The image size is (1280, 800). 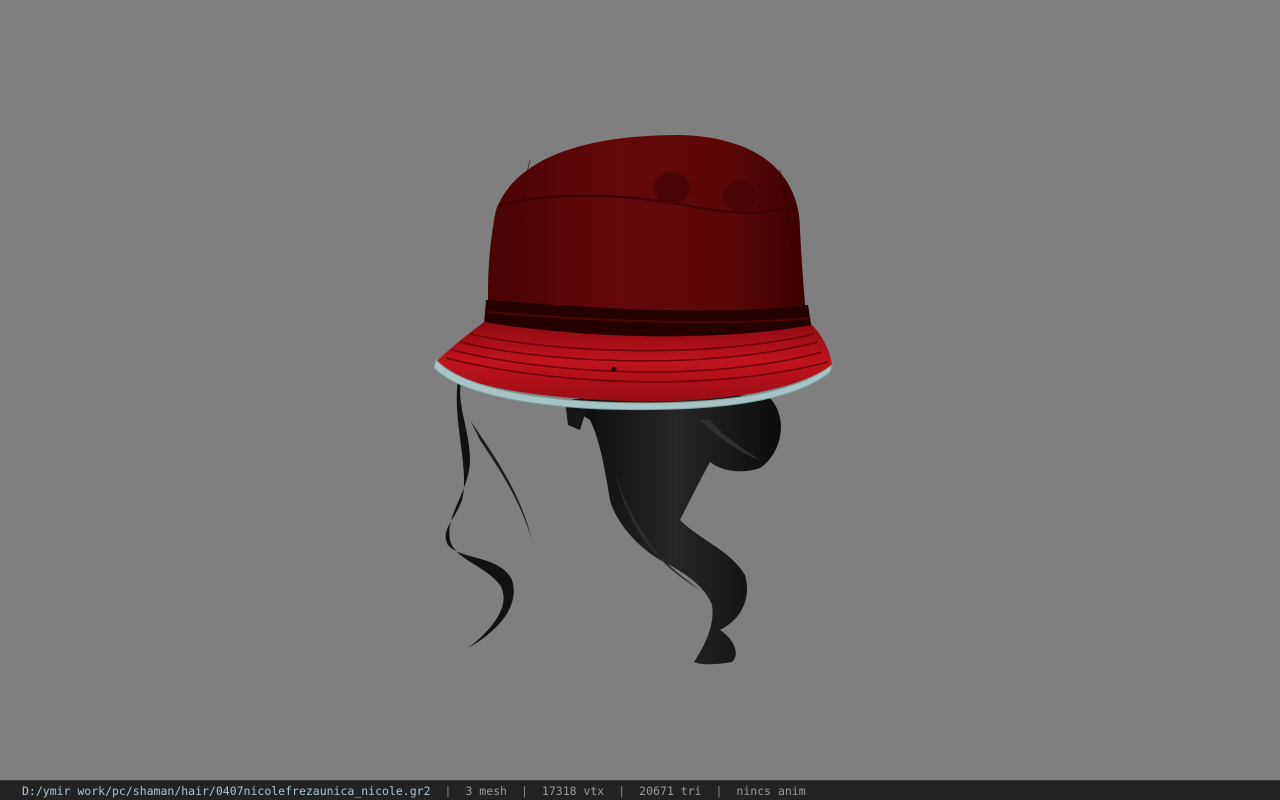 What do you see at coordinates (486, 790) in the screenshot?
I see `mesh-count-label: 3 mesh` at bounding box center [486, 790].